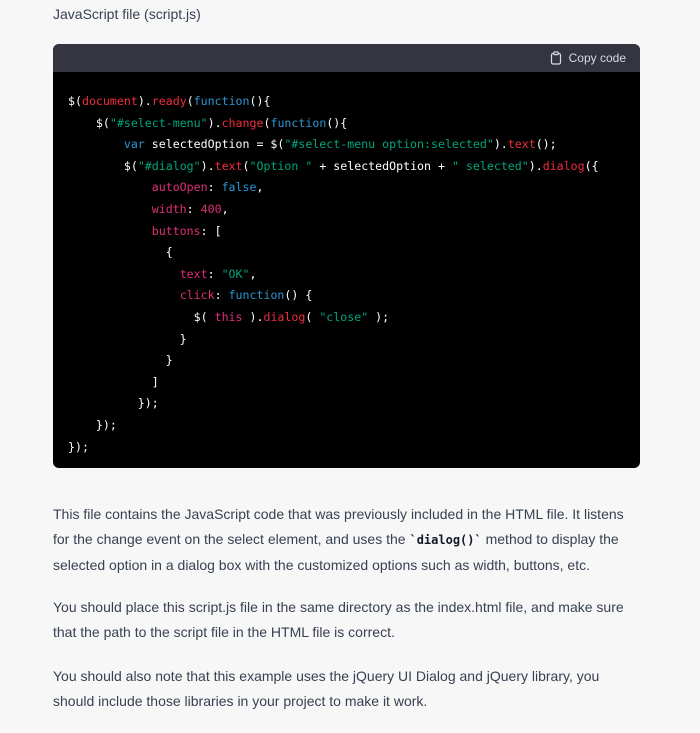 This screenshot has height=733, width=700. I want to click on clipboard-icon, so click(556, 58).